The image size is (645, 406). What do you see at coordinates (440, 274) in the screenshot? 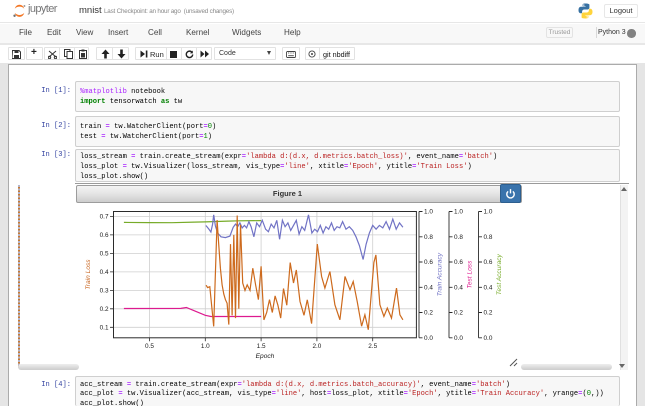
I see `svg-text: Train Accuracy` at bounding box center [440, 274].